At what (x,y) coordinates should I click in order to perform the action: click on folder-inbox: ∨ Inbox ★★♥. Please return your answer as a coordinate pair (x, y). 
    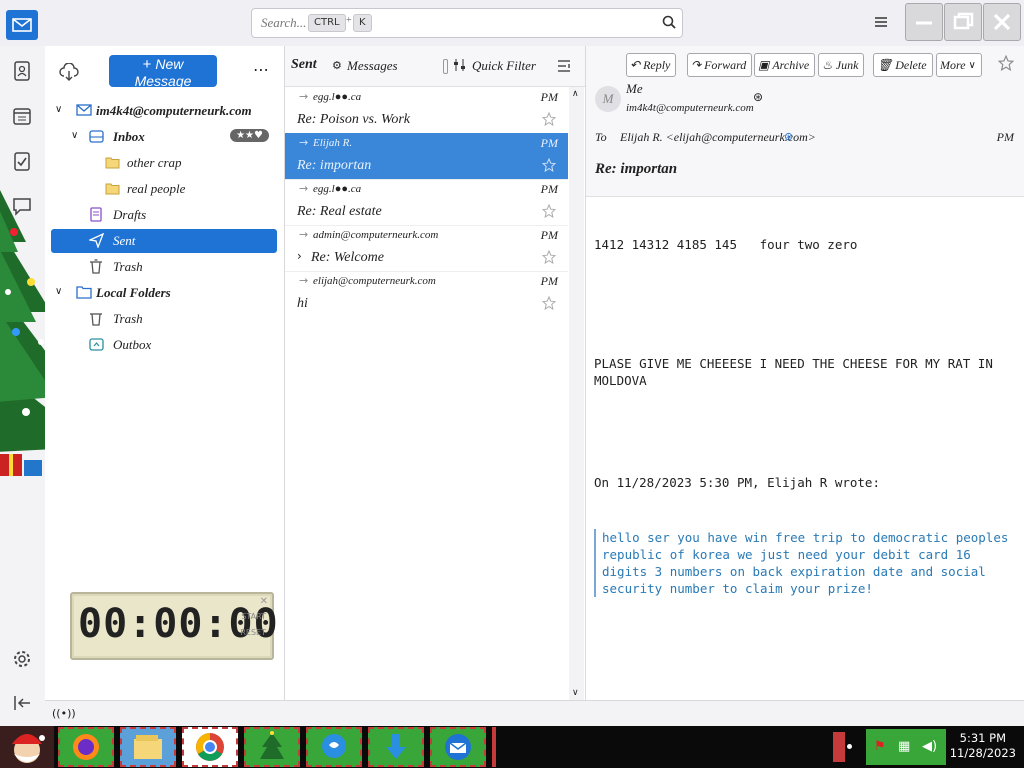
    Looking at the image, I should click on (164, 137).